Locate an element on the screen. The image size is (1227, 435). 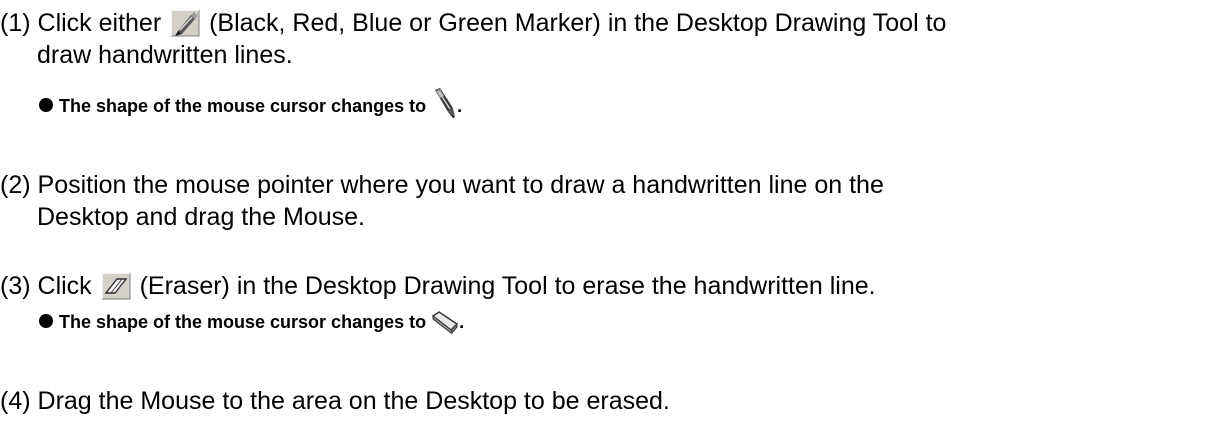
eraser-icon is located at coordinates (115, 286).